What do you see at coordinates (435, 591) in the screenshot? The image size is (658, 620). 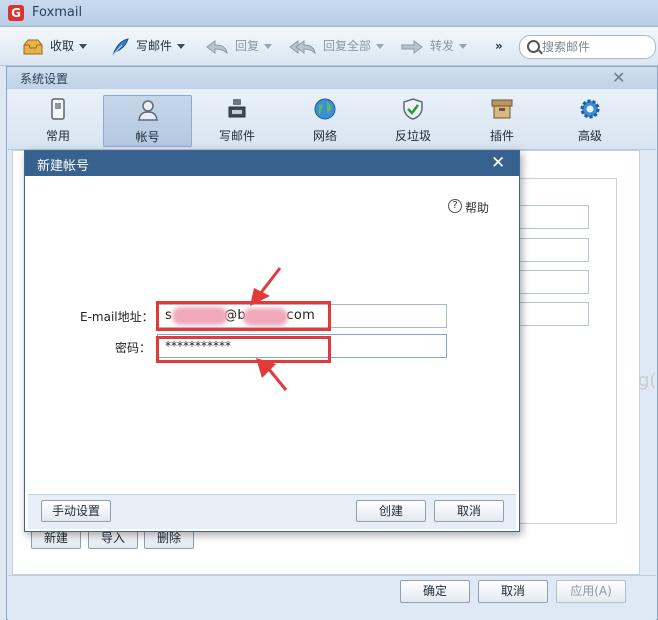 I see `ok-button: 确定` at bounding box center [435, 591].